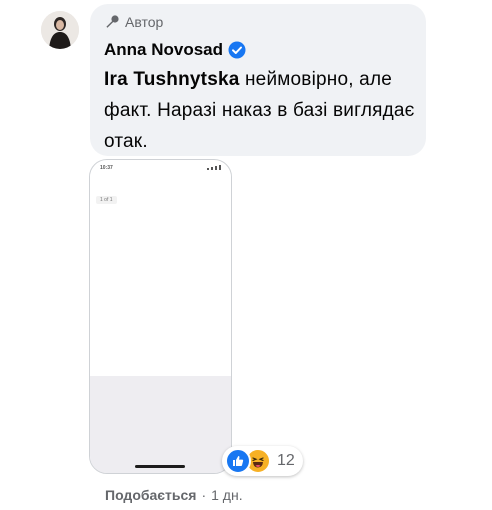  I want to click on like-icon, so click(238, 461).